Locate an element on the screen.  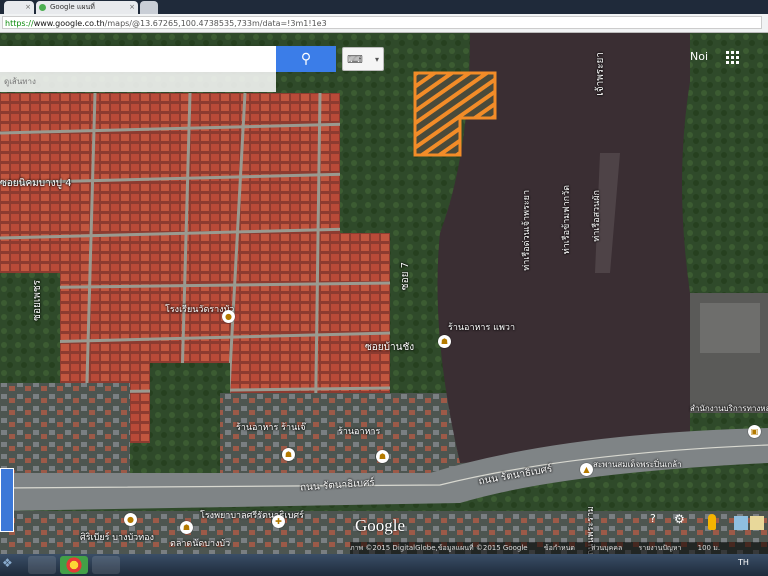
start-button: ❖ is located at coordinates (12, 565).